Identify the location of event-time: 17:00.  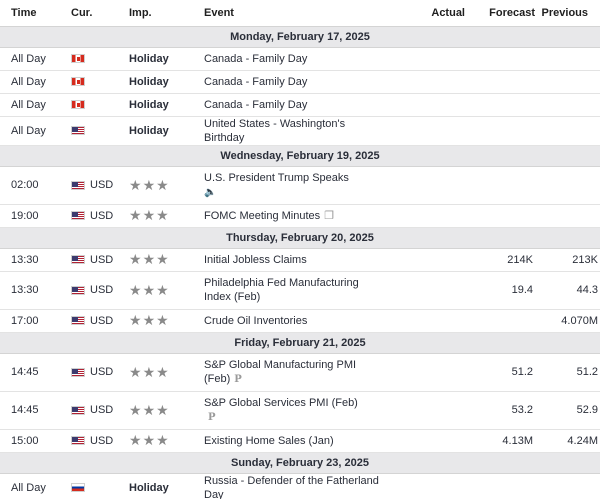
(30, 321).